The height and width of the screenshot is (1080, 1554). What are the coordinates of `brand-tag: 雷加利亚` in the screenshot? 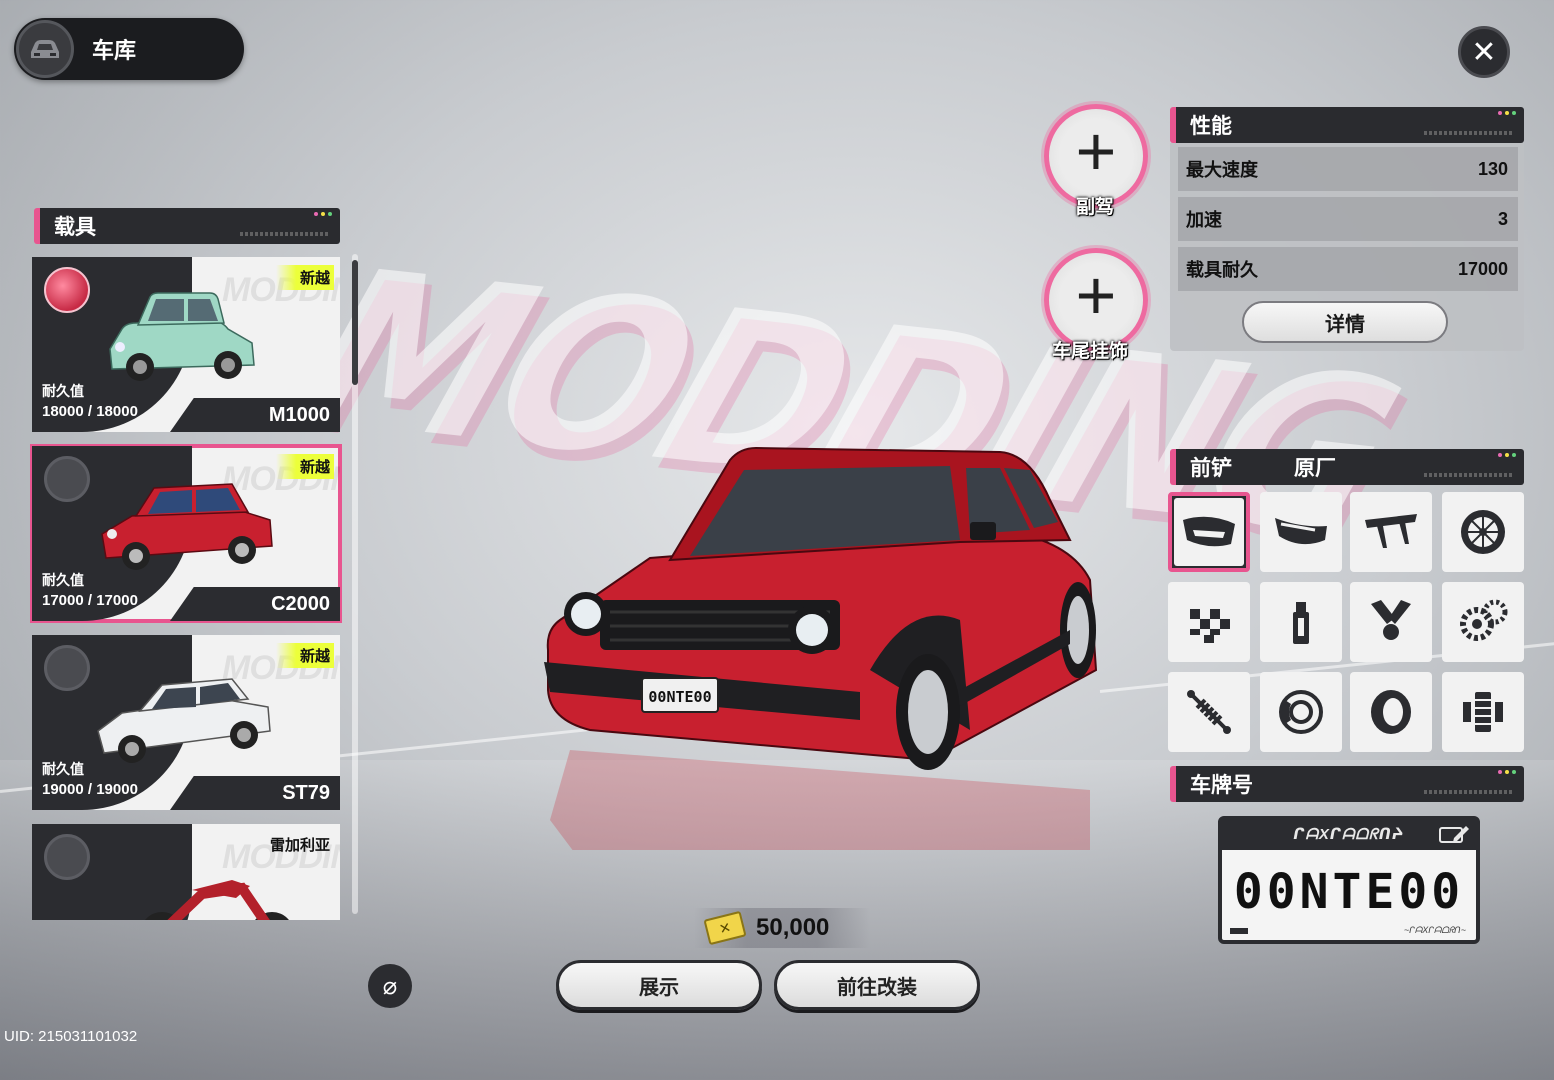 It's located at (299, 845).